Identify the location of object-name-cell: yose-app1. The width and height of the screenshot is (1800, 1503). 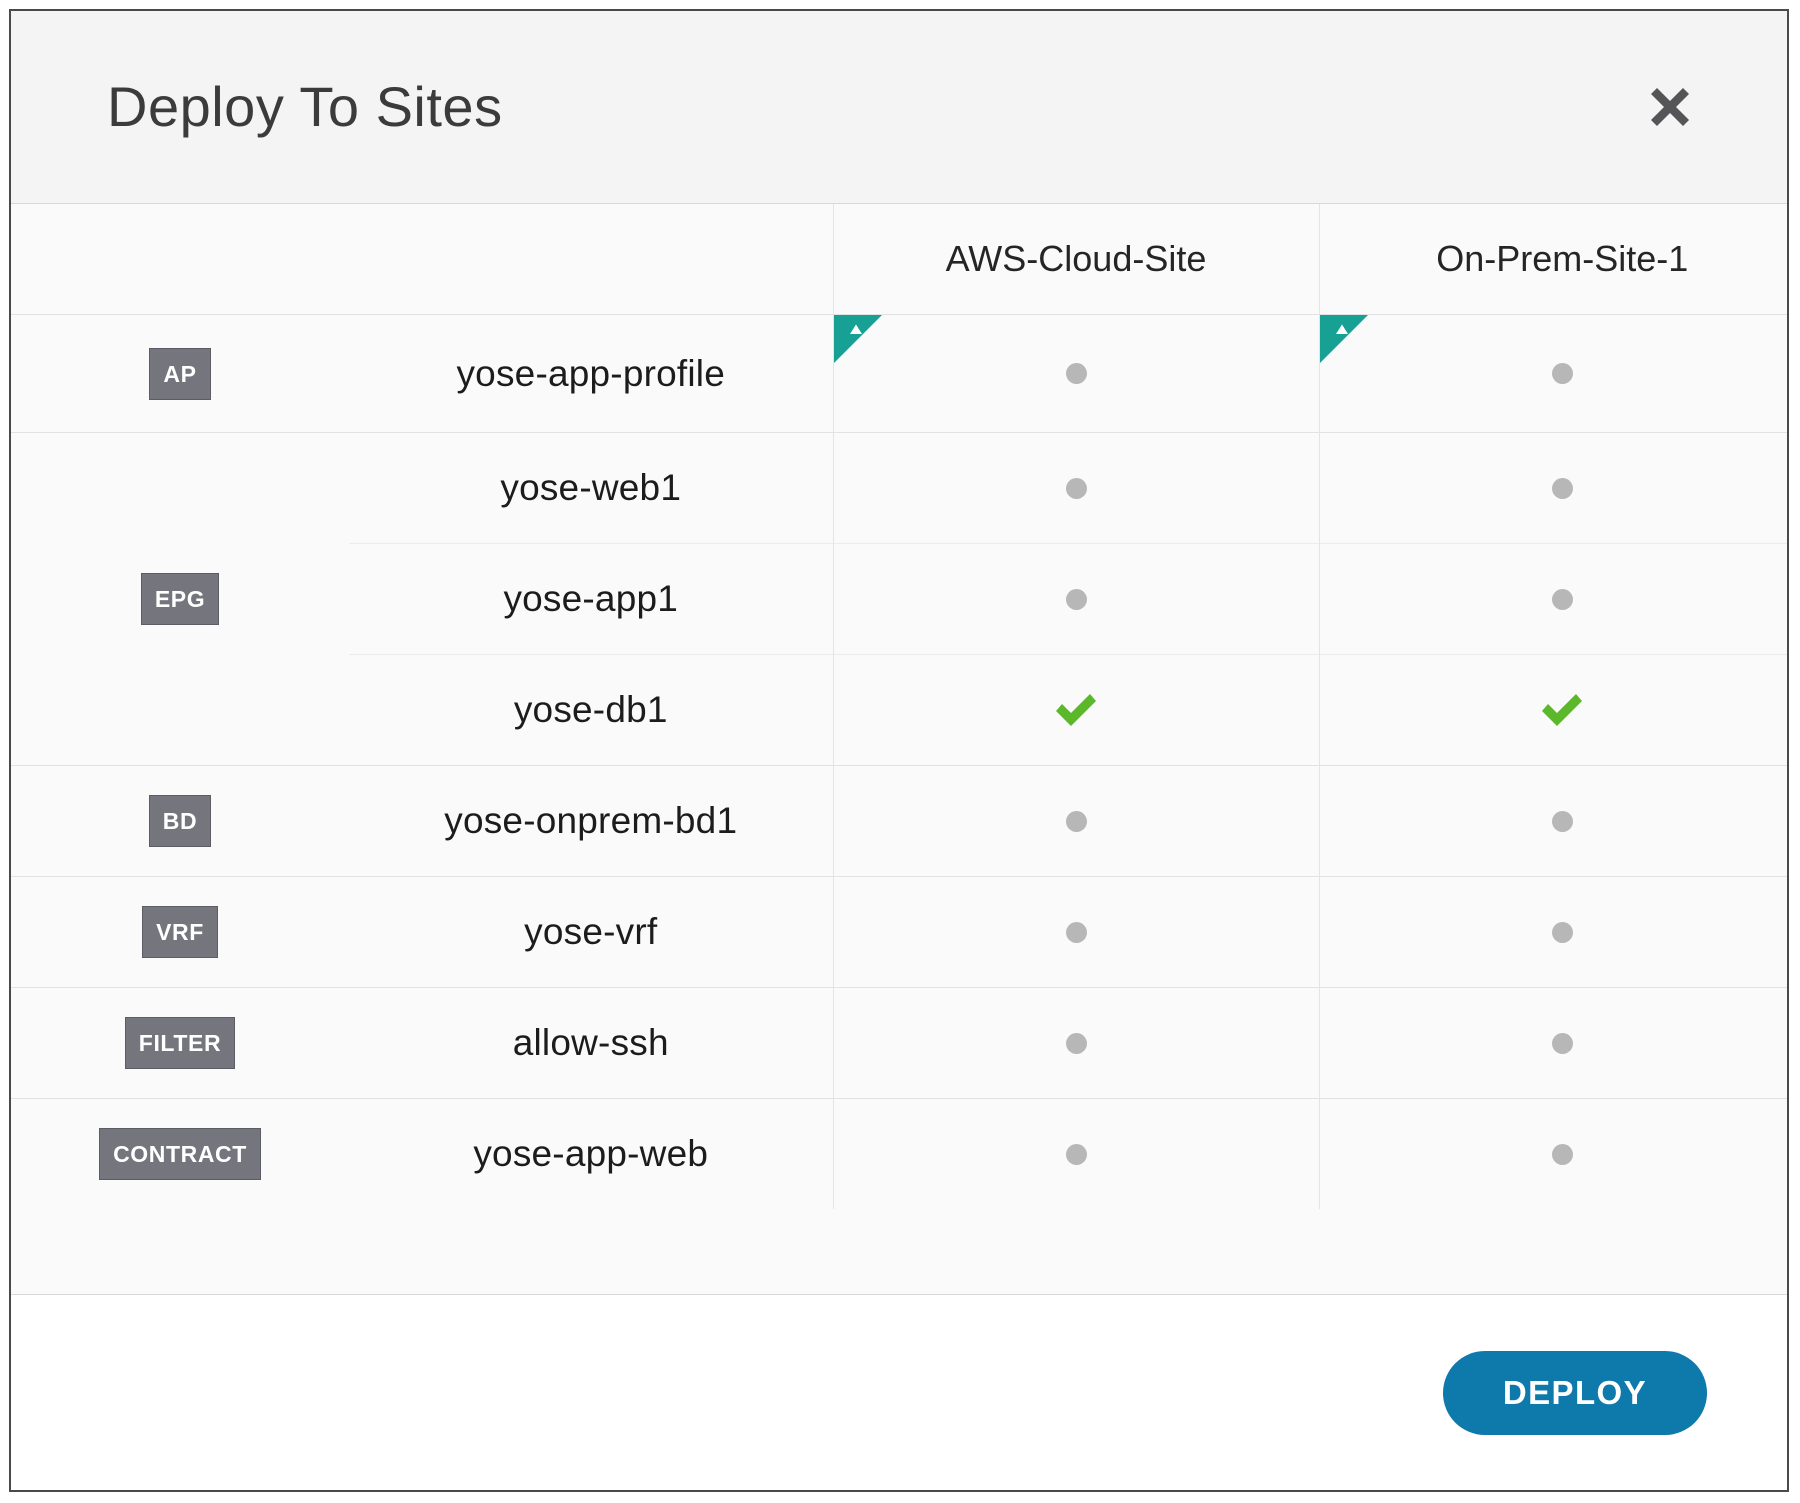
(591, 599).